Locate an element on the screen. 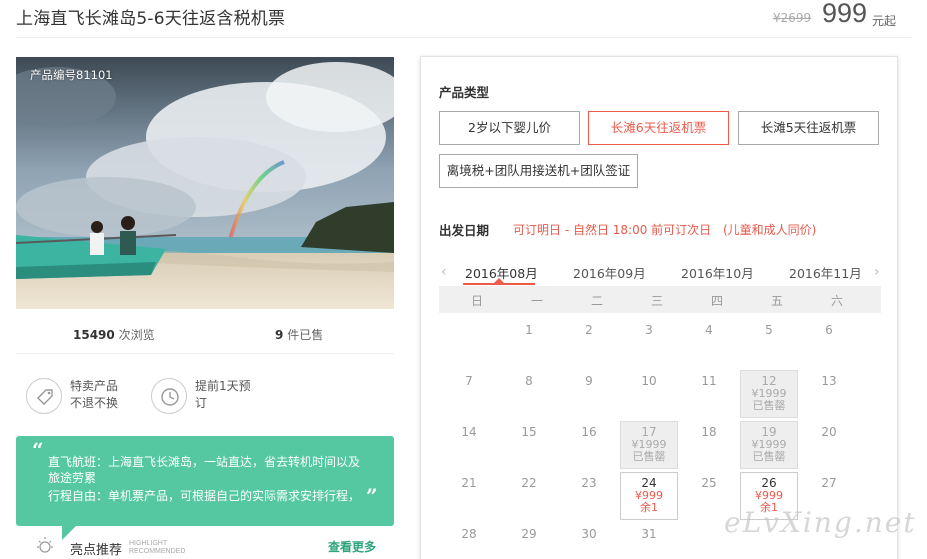  calendar-day: 6 is located at coordinates (829, 330).